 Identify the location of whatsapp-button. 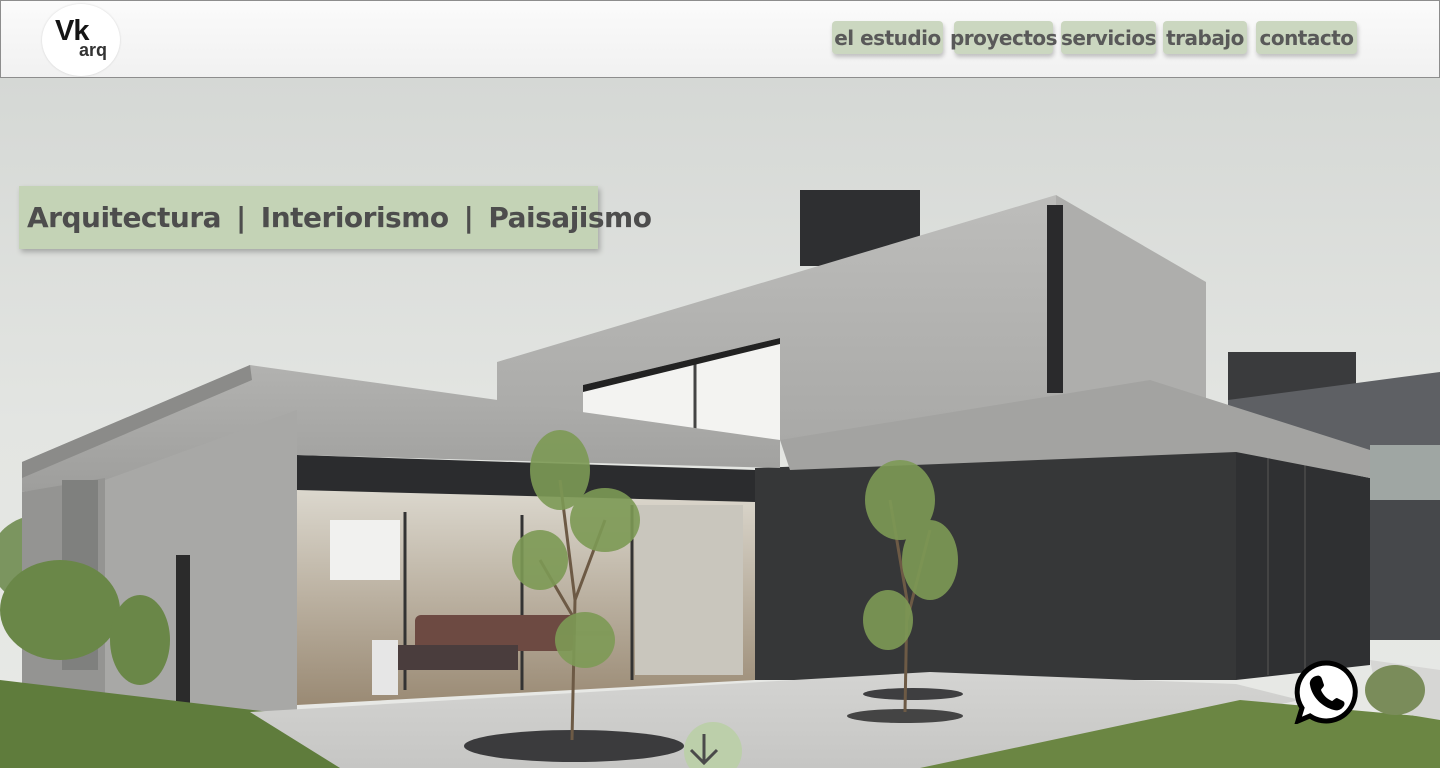
(1326, 692).